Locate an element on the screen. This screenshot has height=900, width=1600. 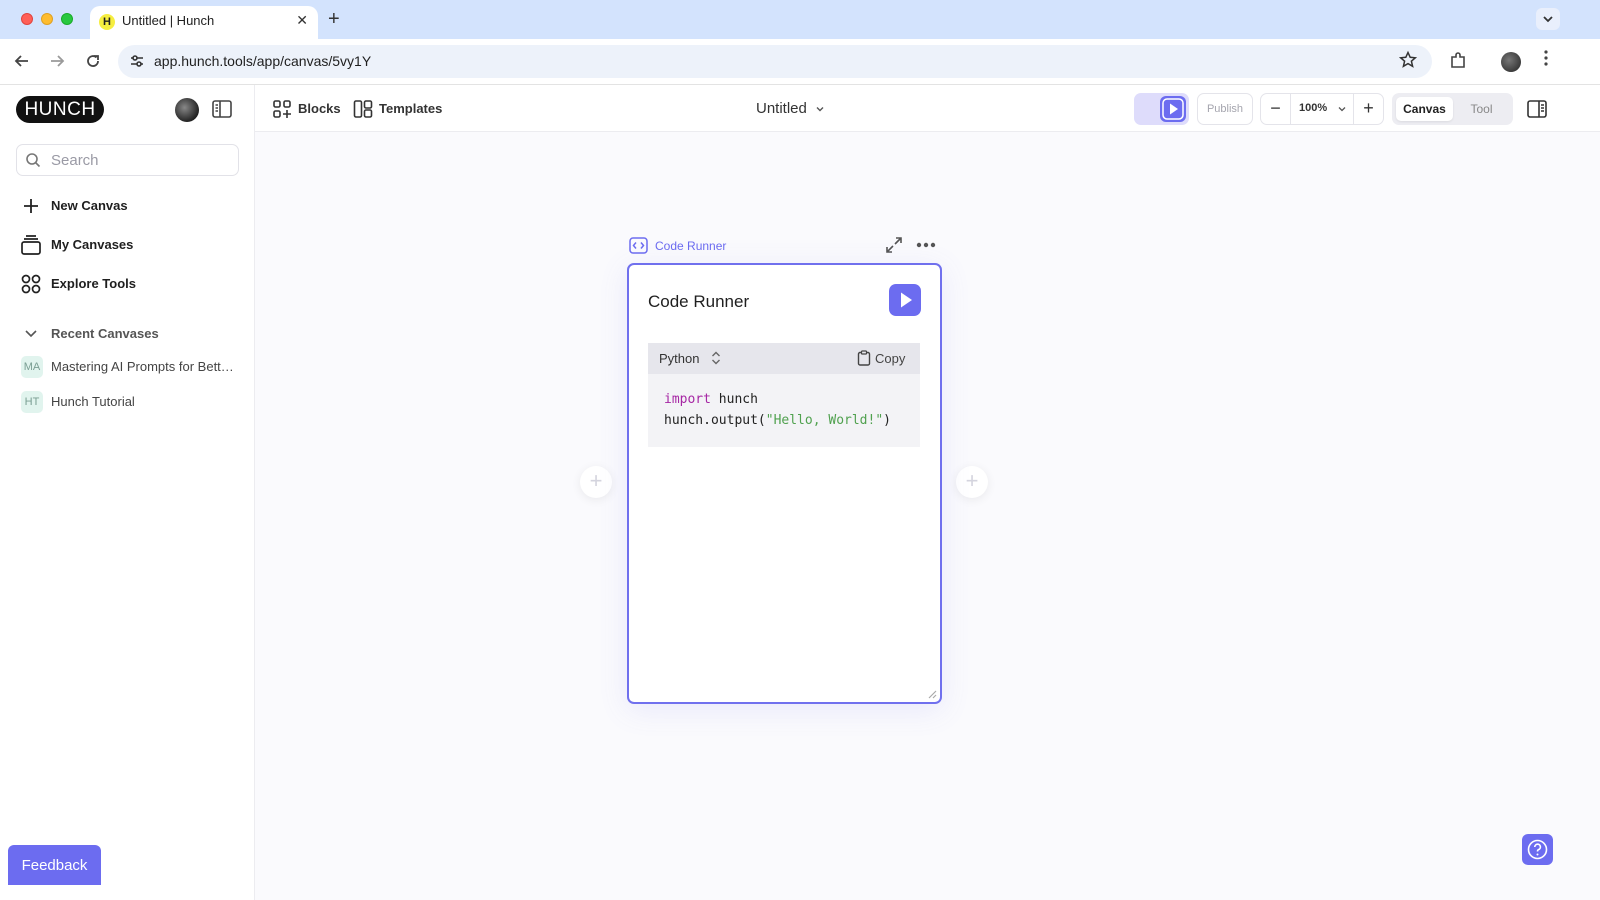
publish-button: Publish is located at coordinates (1225, 109).